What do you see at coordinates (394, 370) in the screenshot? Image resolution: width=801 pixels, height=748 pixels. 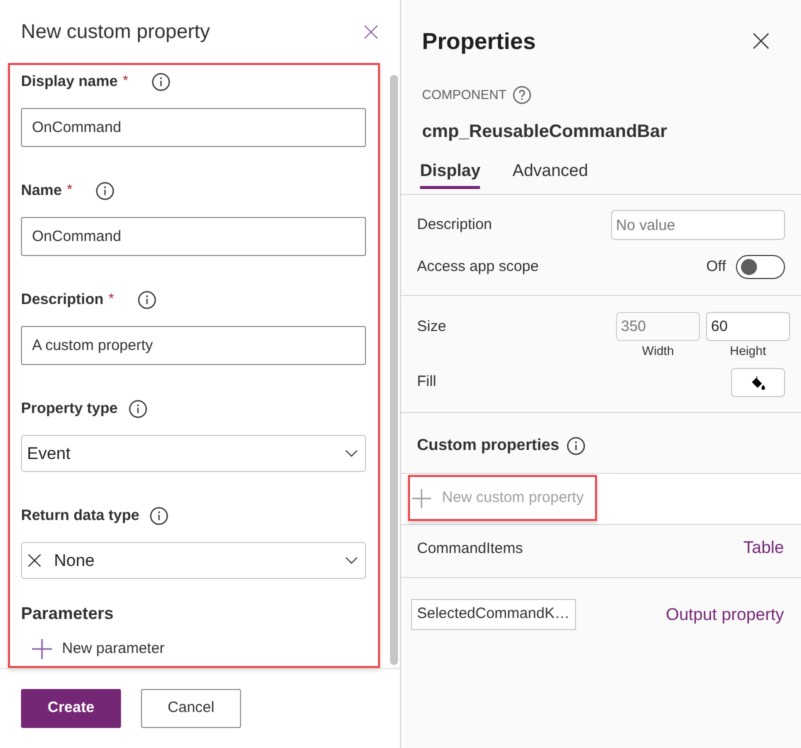 I see `scrollbar-thumb` at bounding box center [394, 370].